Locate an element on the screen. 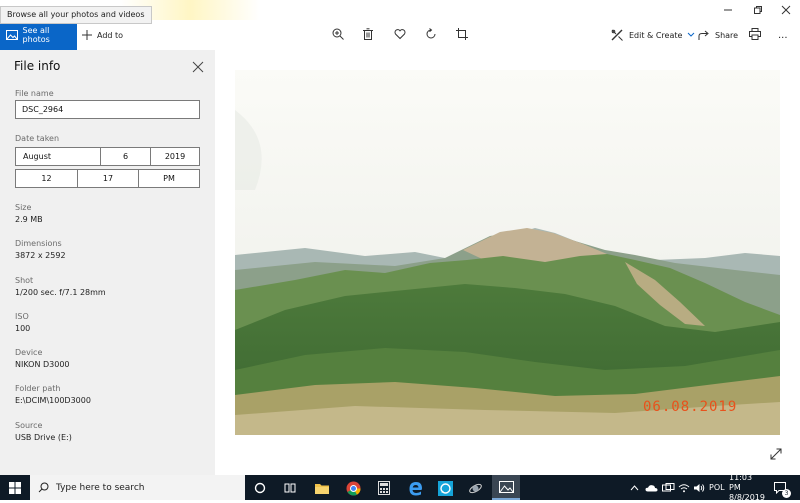 This screenshot has height=503, width=800. satellite-icon is located at coordinates (475, 488).